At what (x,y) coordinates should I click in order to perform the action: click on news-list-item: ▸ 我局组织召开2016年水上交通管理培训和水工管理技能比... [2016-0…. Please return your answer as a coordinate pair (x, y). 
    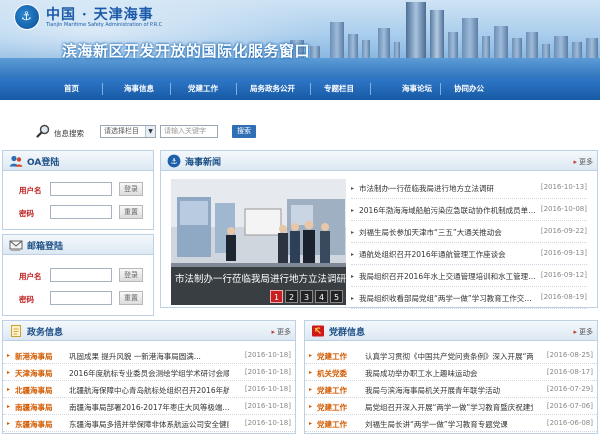
    Looking at the image, I should click on (469, 276).